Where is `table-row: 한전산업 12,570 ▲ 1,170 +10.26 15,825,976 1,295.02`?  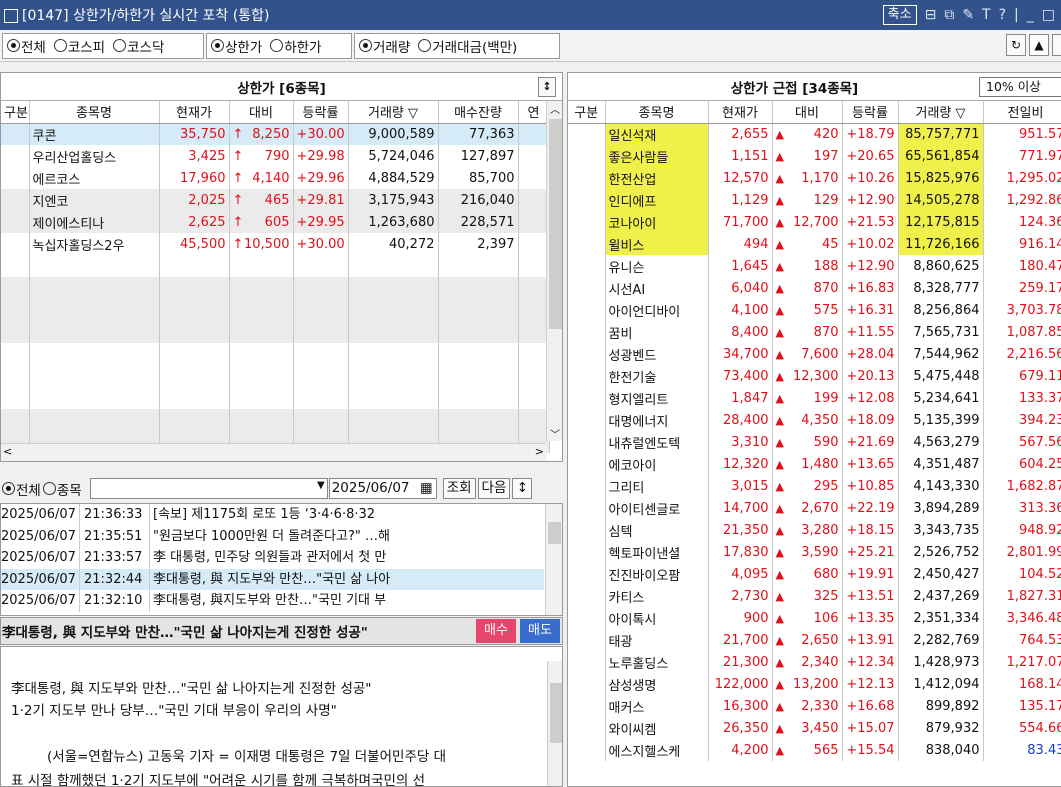
table-row: 한전산업 12,570 ▲ 1,170 +10.26 15,825,976 1,295.02 is located at coordinates (814, 178).